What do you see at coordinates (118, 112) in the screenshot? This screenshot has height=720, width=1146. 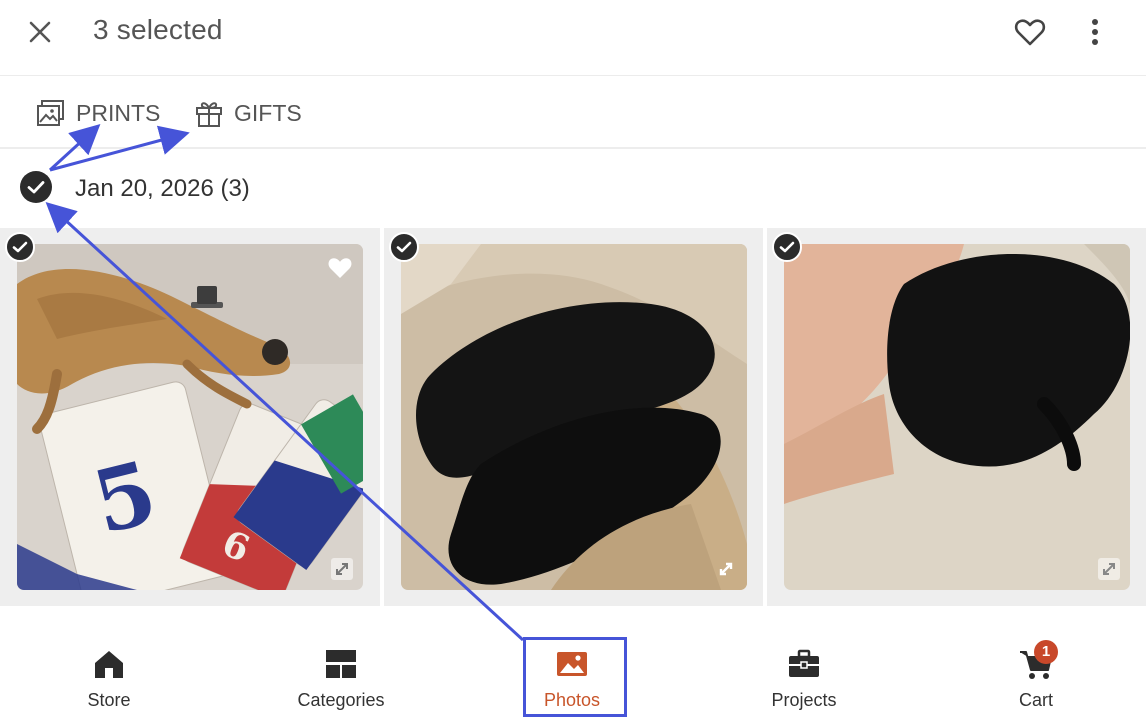 I see `prints-label: PRINTS` at bounding box center [118, 112].